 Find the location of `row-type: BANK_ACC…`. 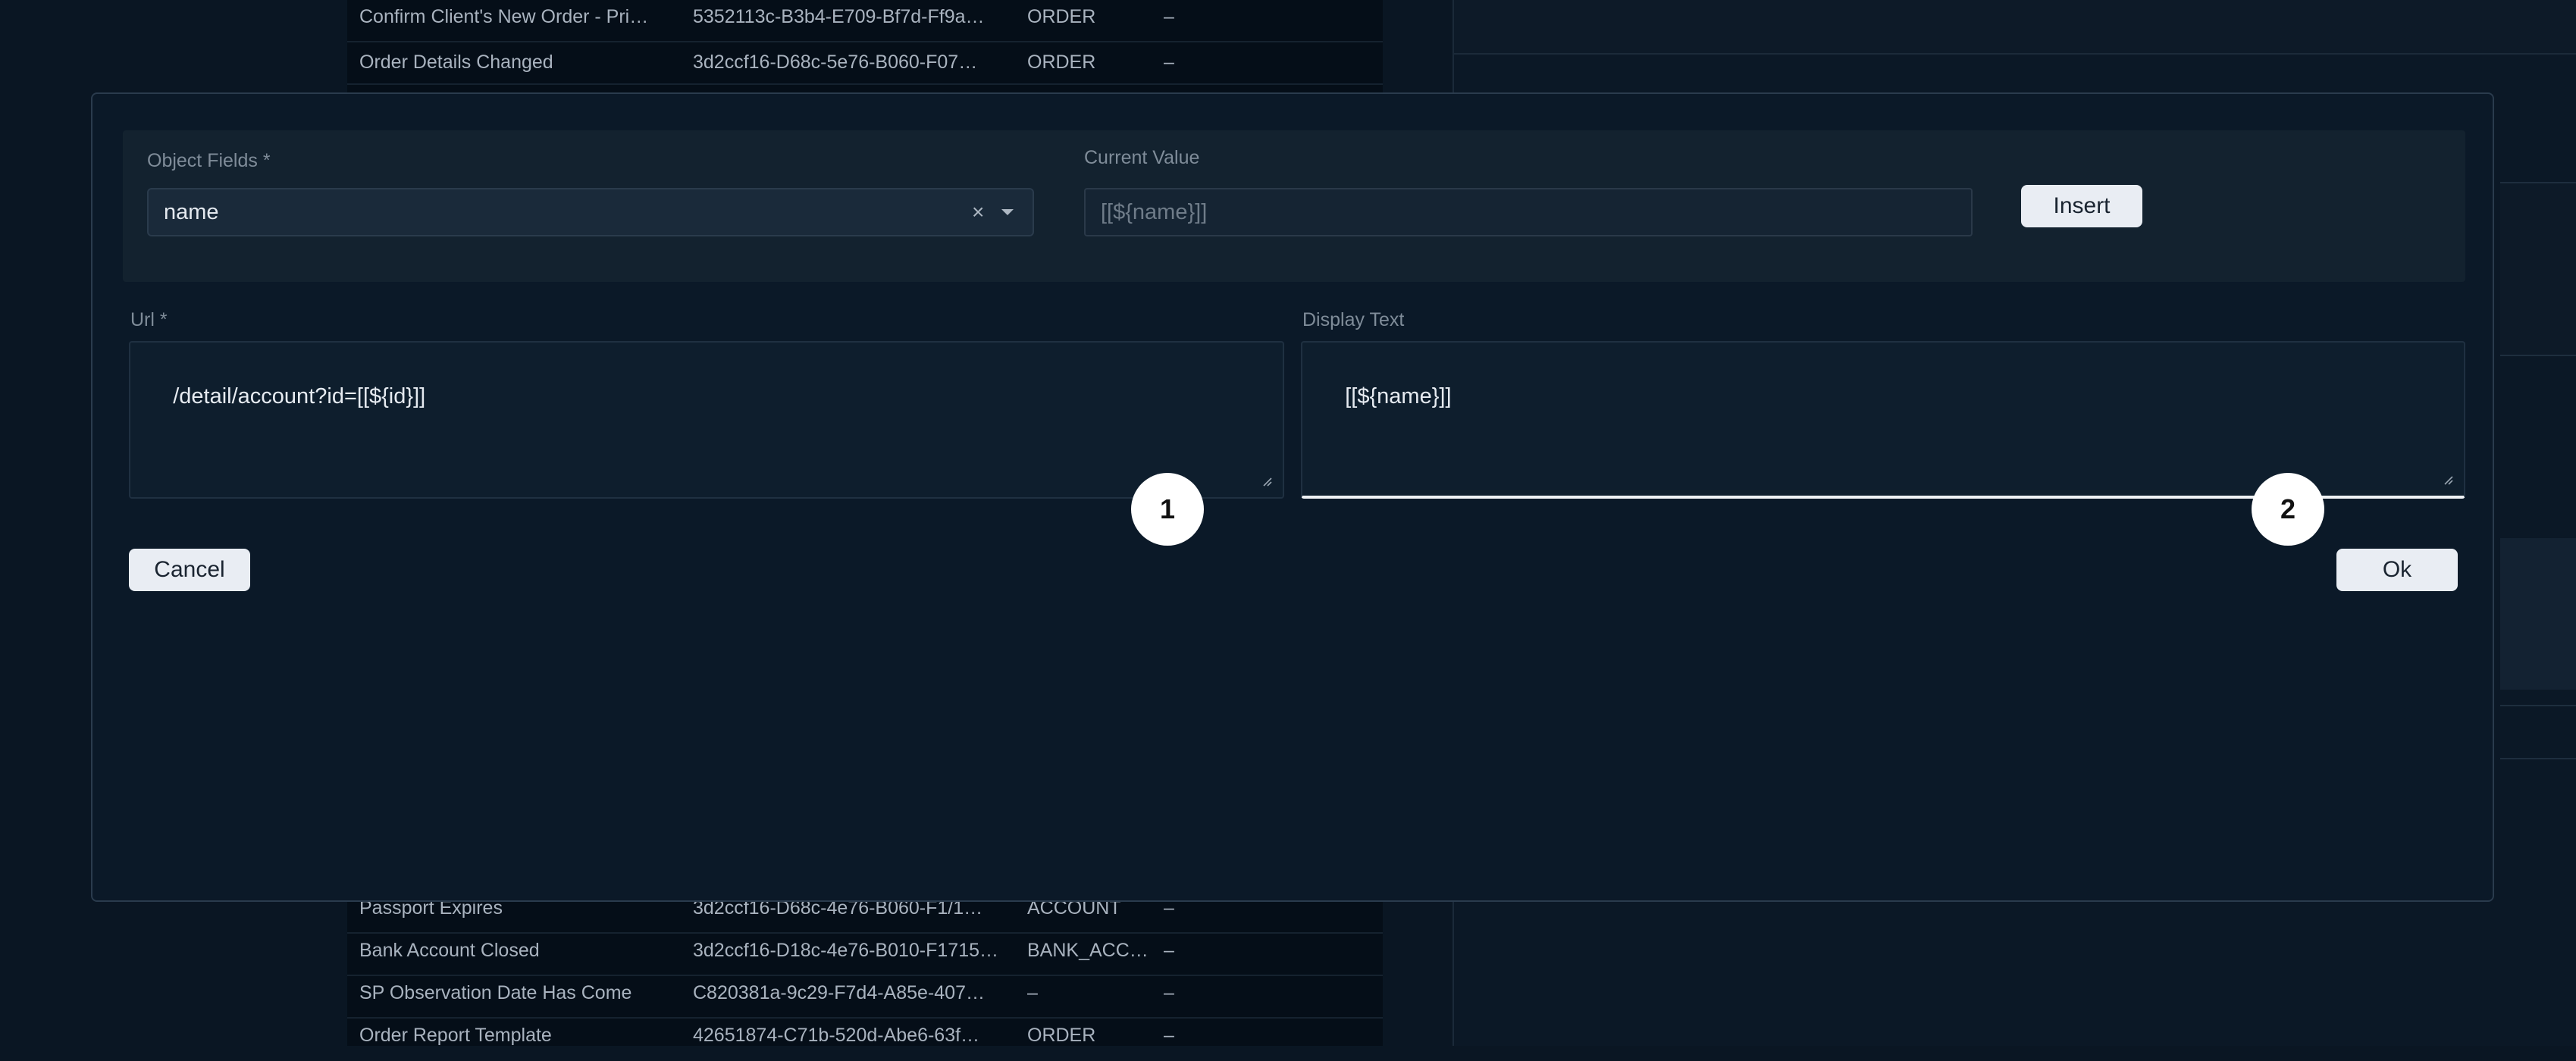

row-type: BANK_ACC… is located at coordinates (1088, 951).